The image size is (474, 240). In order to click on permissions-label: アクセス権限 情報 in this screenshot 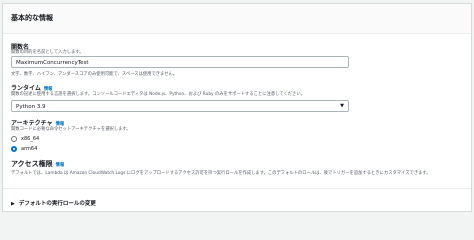, I will do `click(37, 164)`.